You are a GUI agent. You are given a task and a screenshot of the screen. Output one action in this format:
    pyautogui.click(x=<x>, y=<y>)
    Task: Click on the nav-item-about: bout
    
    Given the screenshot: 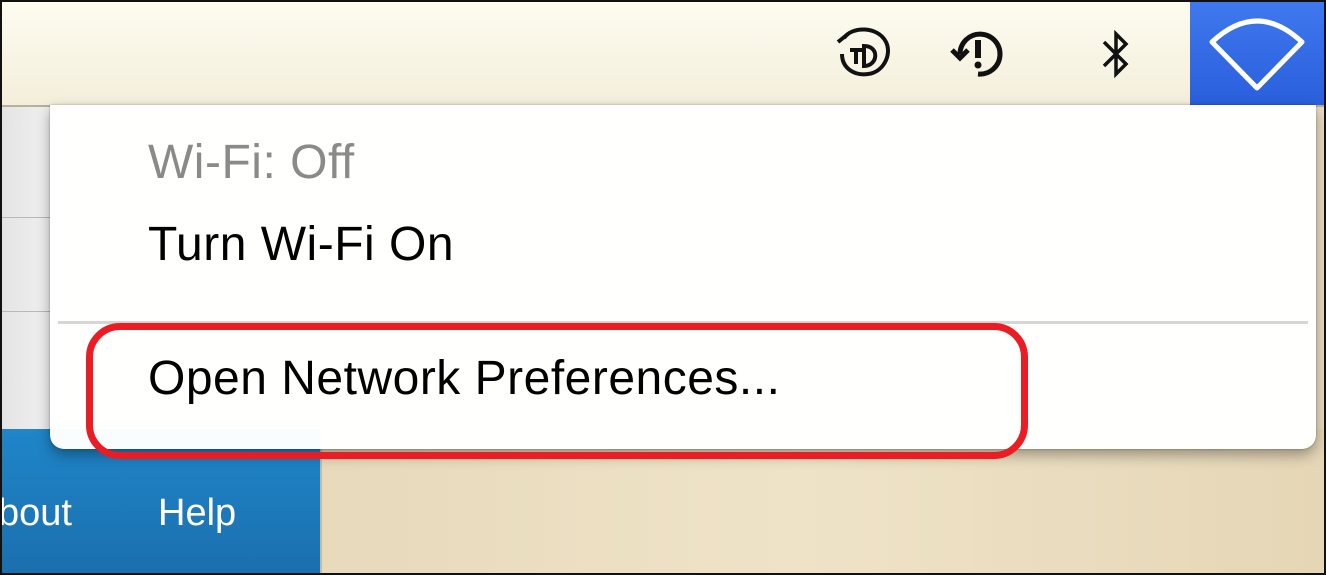 What is the action you would take?
    pyautogui.click(x=37, y=513)
    